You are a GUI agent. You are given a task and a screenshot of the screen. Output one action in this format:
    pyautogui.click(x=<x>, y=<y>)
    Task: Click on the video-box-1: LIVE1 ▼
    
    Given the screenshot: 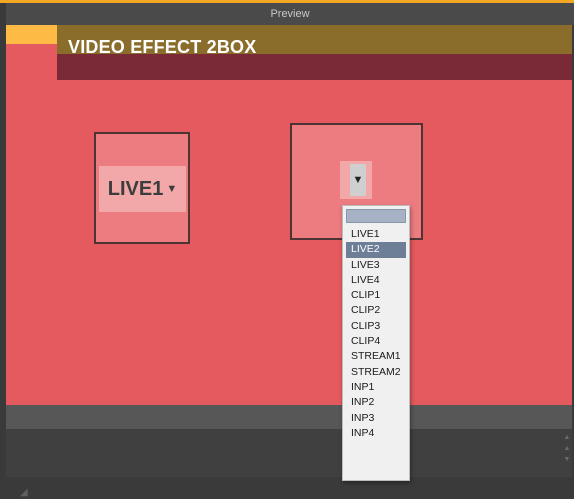 What is the action you would take?
    pyautogui.click(x=142, y=188)
    